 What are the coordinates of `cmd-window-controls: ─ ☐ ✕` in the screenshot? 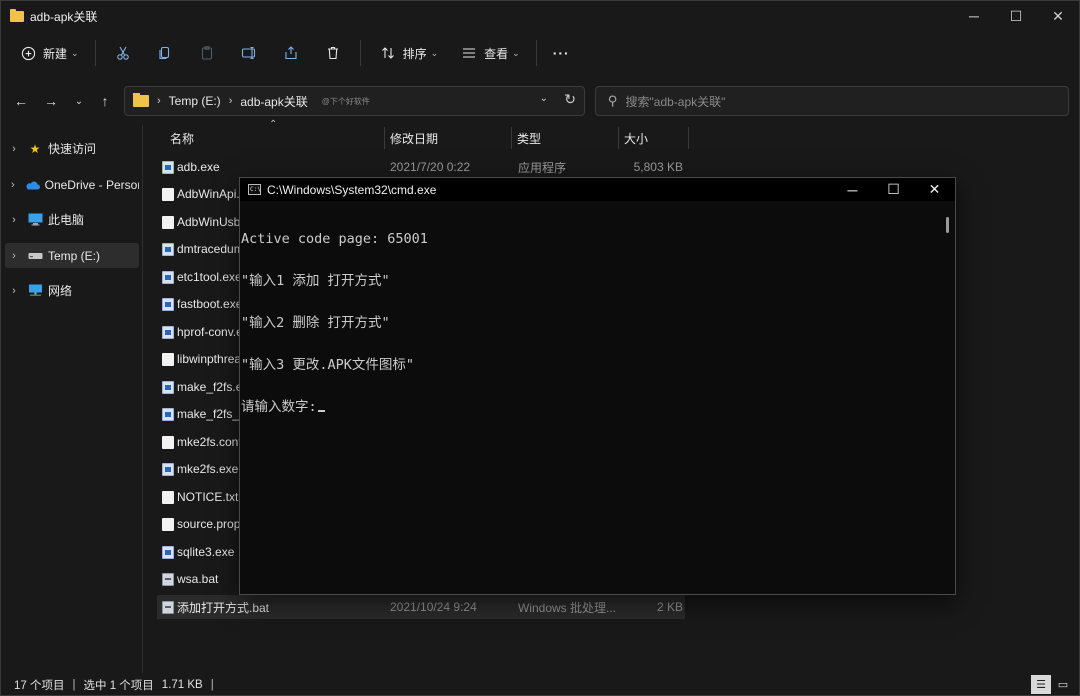 It's located at (893, 189).